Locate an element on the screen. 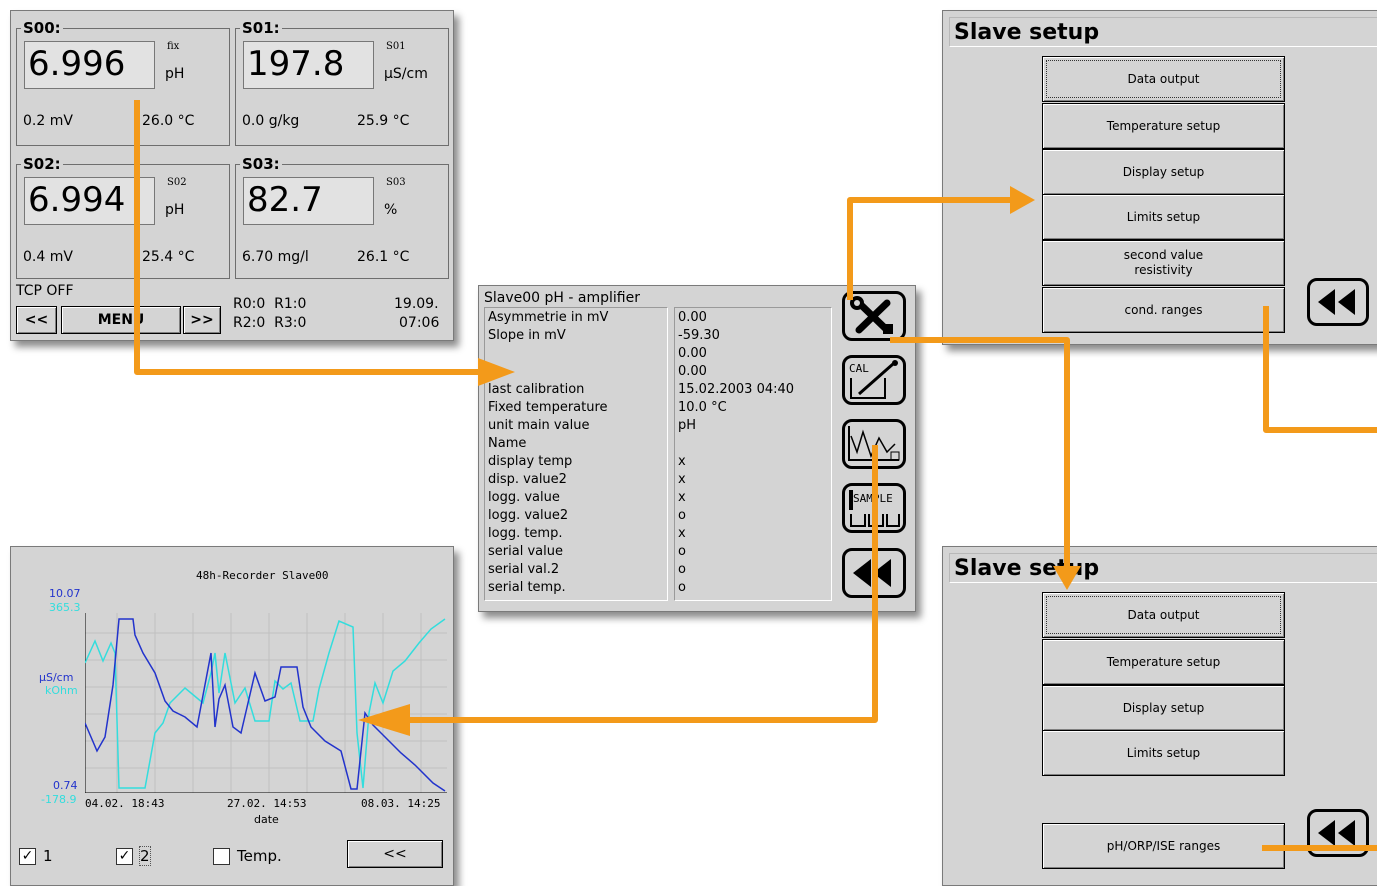  detail-label: logg. value2 is located at coordinates (528, 515).